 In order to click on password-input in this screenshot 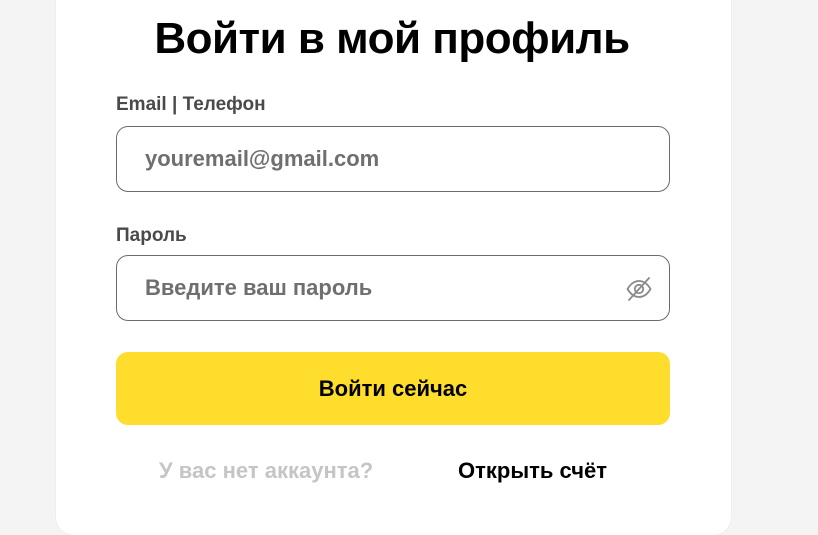, I will do `click(375, 288)`.